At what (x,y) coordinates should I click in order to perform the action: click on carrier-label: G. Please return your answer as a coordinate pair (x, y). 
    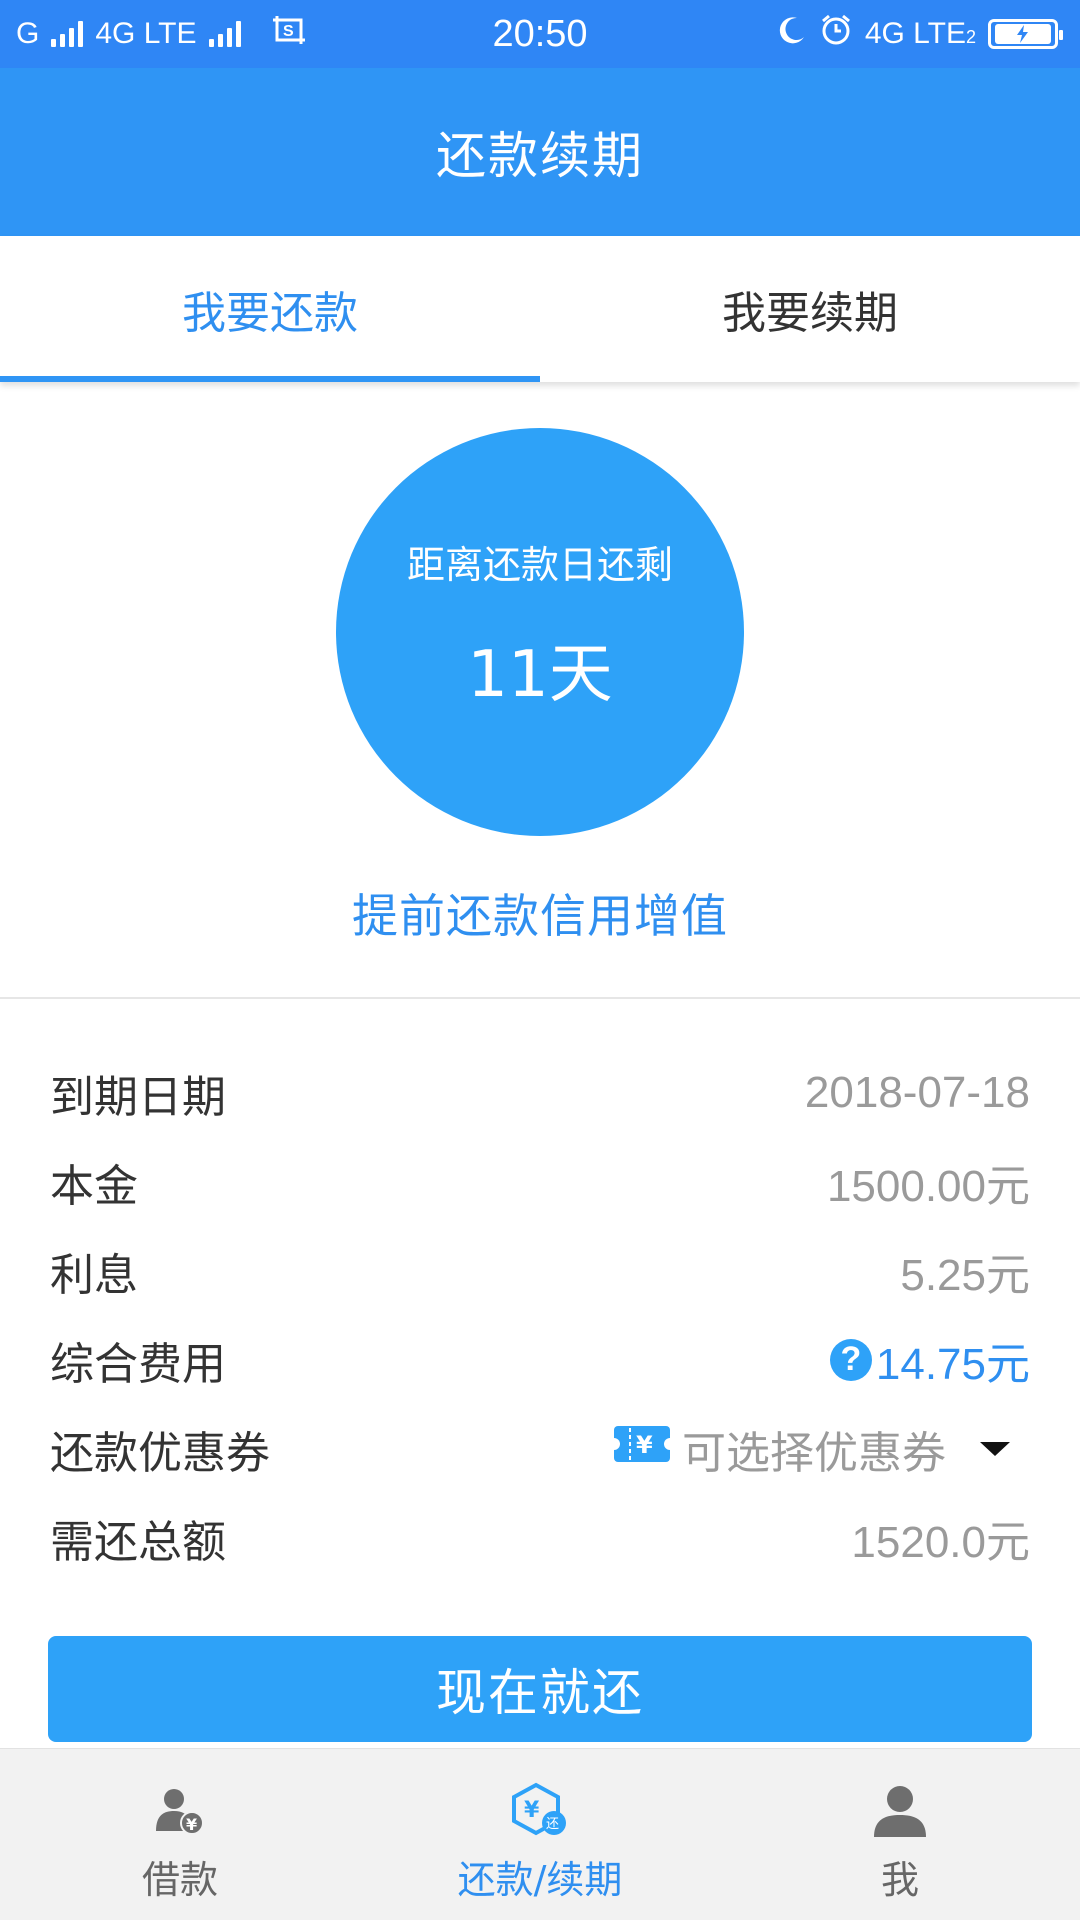
    Looking at the image, I should click on (28, 33).